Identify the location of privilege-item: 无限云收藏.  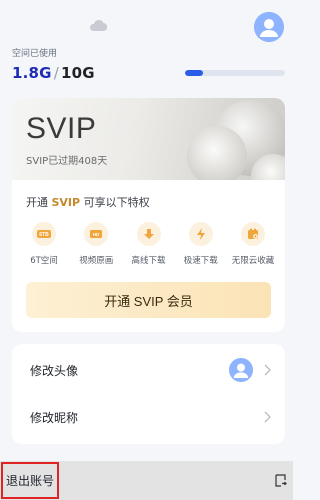
(253, 245).